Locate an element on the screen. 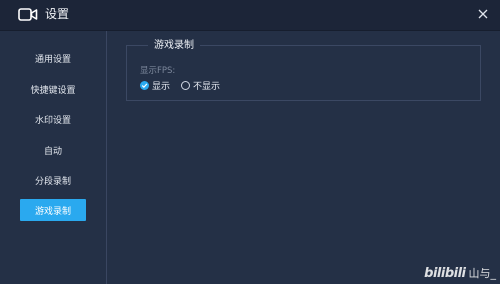 Image resolution: width=500 pixels, height=284 pixels. sidebar-item-label: 分段录制 is located at coordinates (52, 181).